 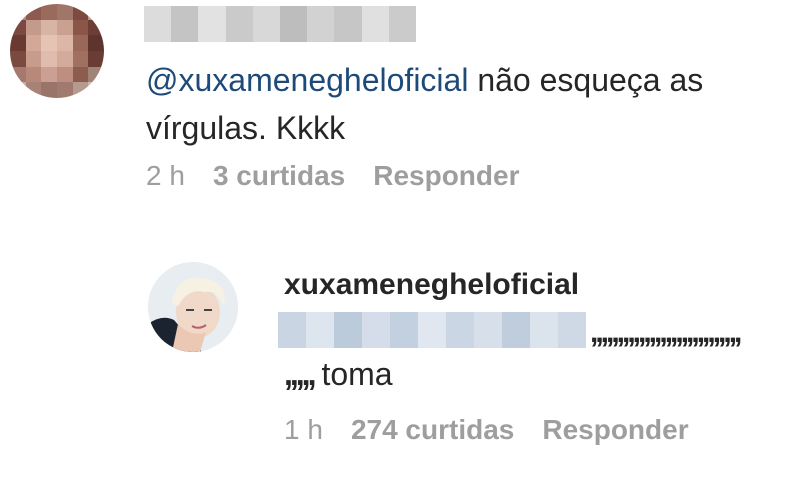 I want to click on comment-reply-button: Responder, so click(x=446, y=176).